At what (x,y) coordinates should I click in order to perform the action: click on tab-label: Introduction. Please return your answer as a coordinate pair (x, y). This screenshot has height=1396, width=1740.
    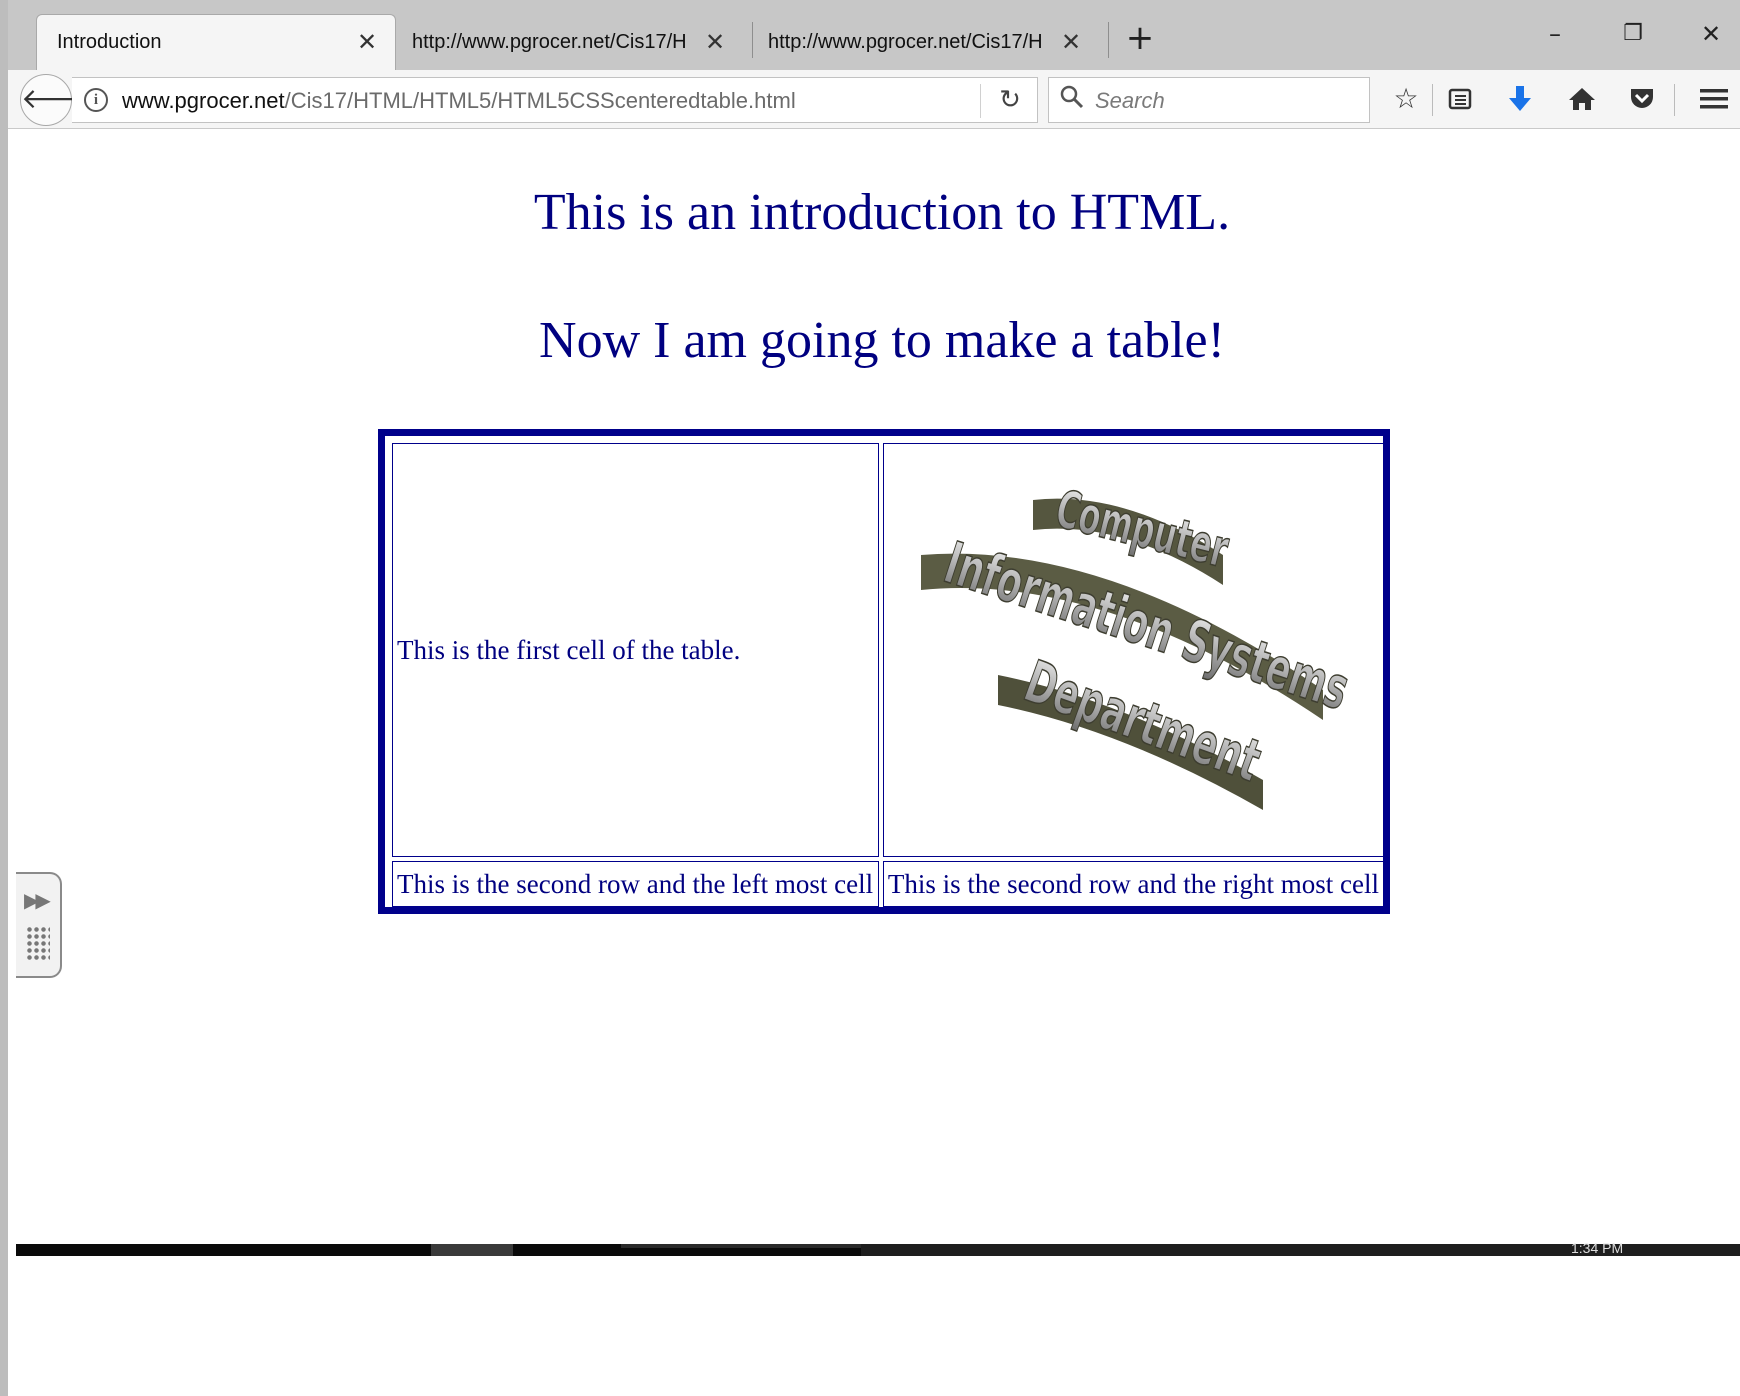
    Looking at the image, I should click on (109, 42).